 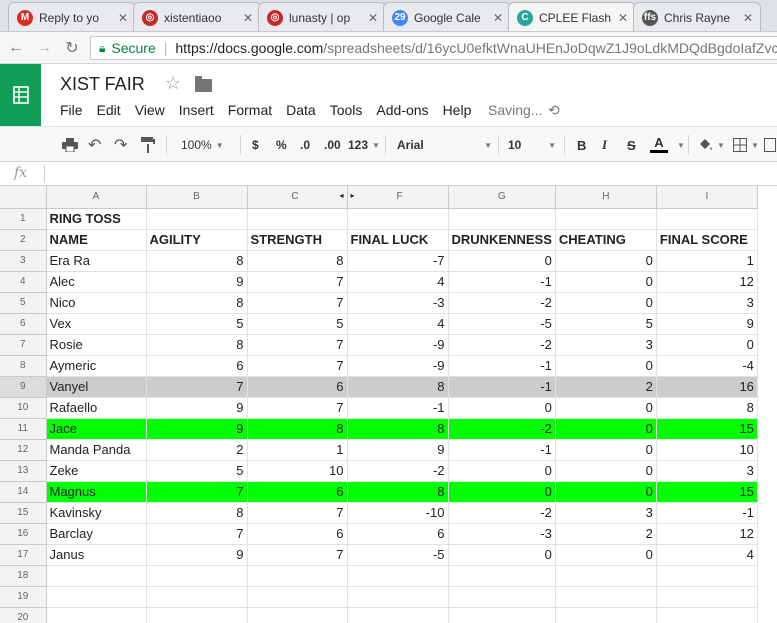 I want to click on cell-i11: 15, so click(x=707, y=429).